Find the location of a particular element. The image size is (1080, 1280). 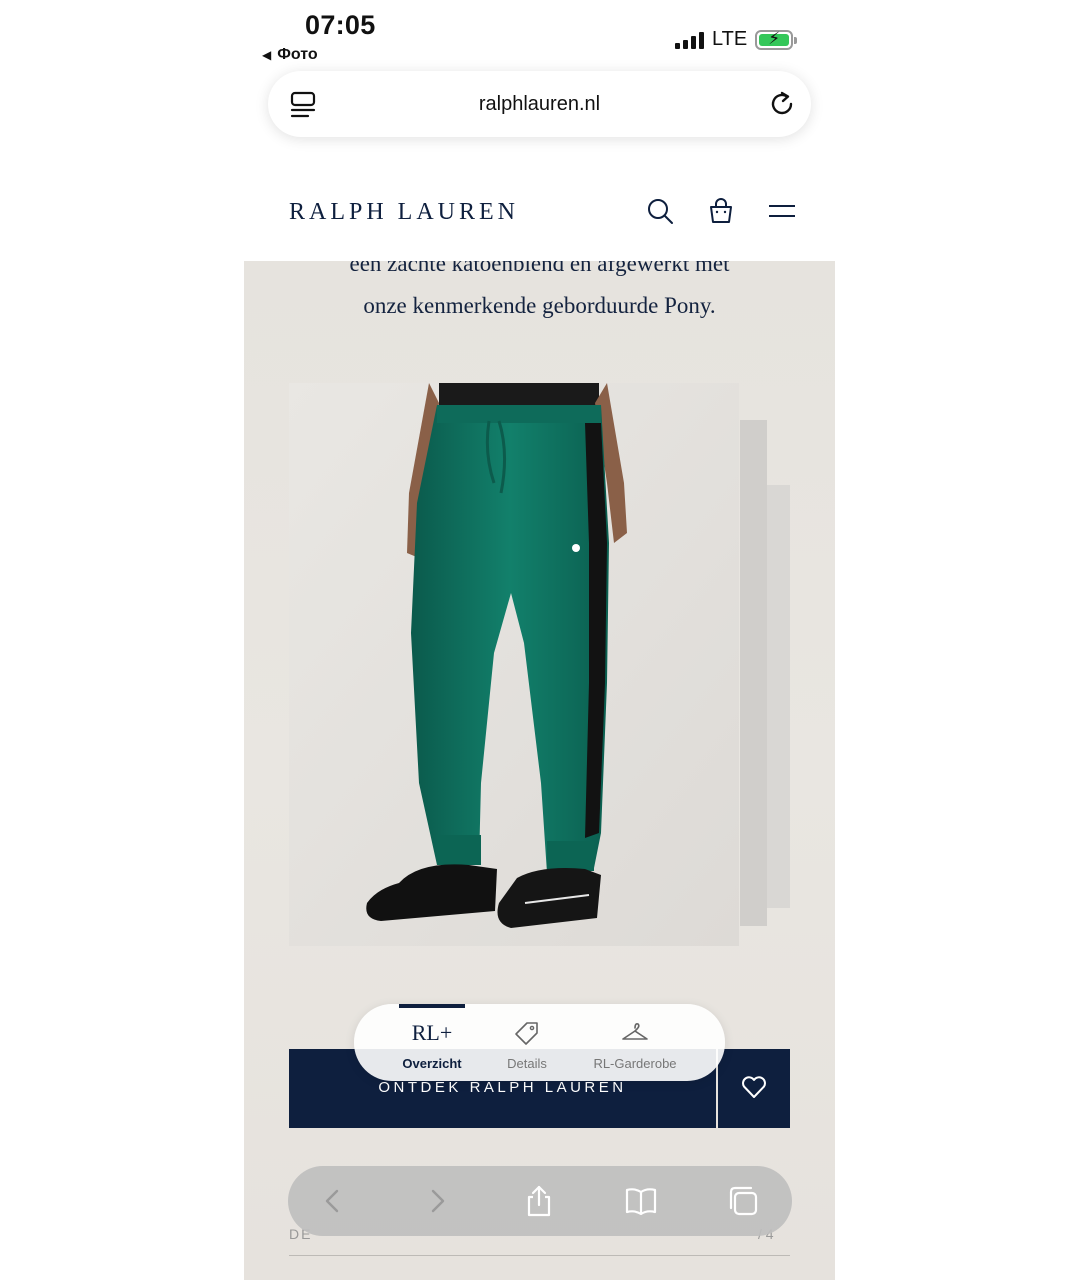

status-time: 07:05 is located at coordinates (340, 25).